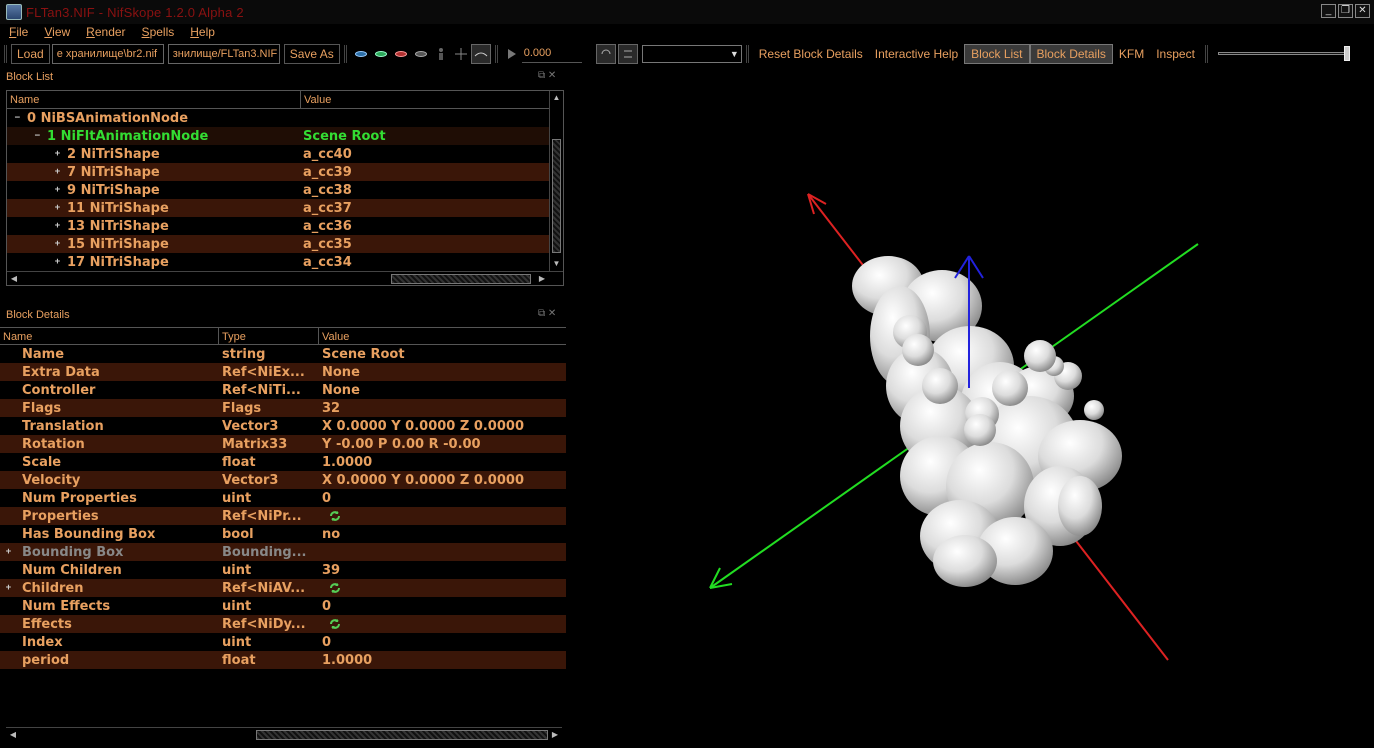 This screenshot has height=748, width=1374. I want to click on detail-row: Name string Scene Root, so click(283, 354).